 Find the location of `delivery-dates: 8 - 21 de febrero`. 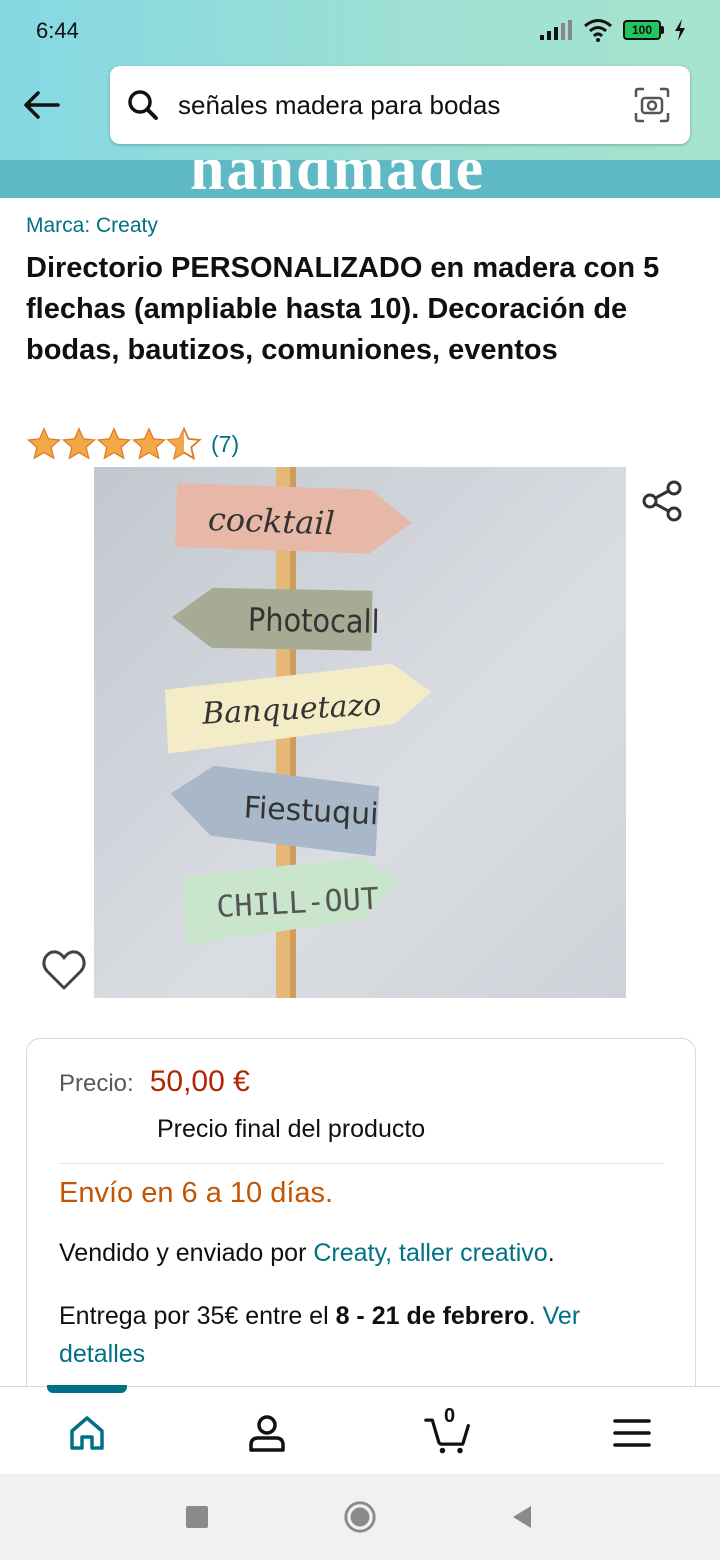

delivery-dates: 8 - 21 de febrero is located at coordinates (432, 1316).